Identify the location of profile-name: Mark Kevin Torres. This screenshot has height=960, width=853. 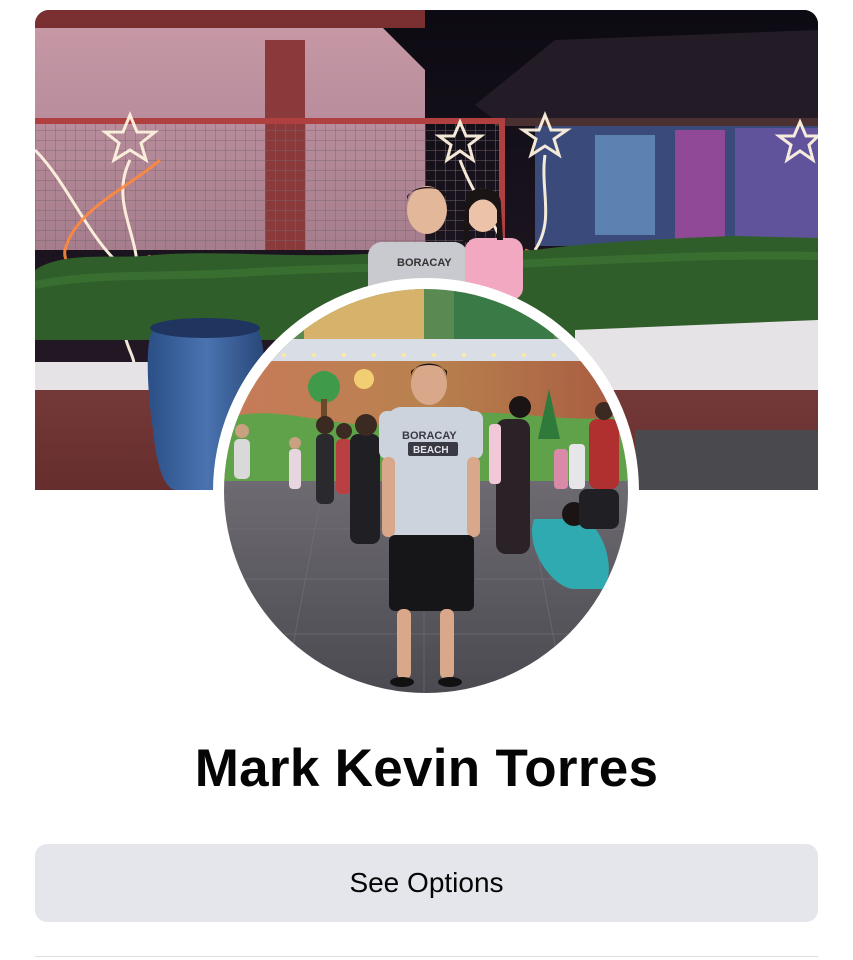
(426, 768).